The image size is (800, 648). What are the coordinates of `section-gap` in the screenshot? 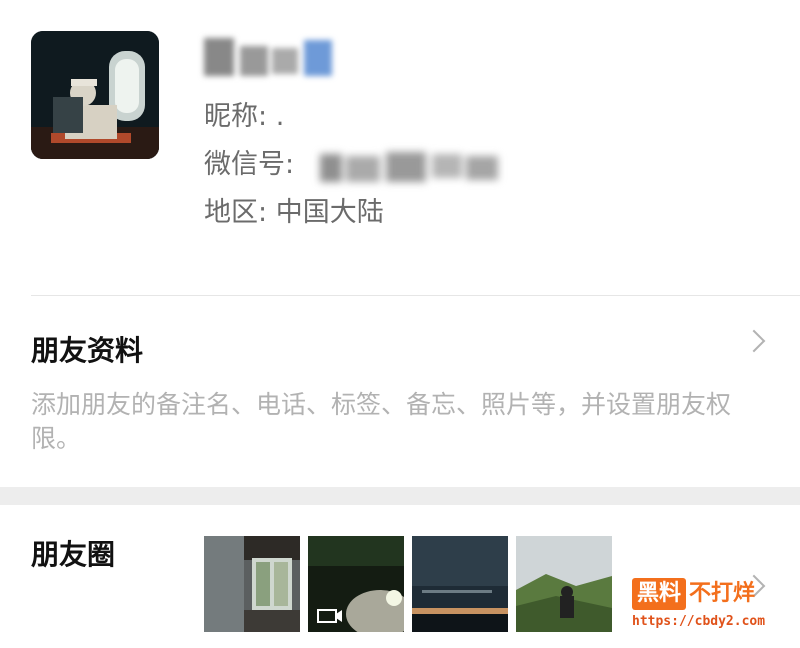 It's located at (400, 496).